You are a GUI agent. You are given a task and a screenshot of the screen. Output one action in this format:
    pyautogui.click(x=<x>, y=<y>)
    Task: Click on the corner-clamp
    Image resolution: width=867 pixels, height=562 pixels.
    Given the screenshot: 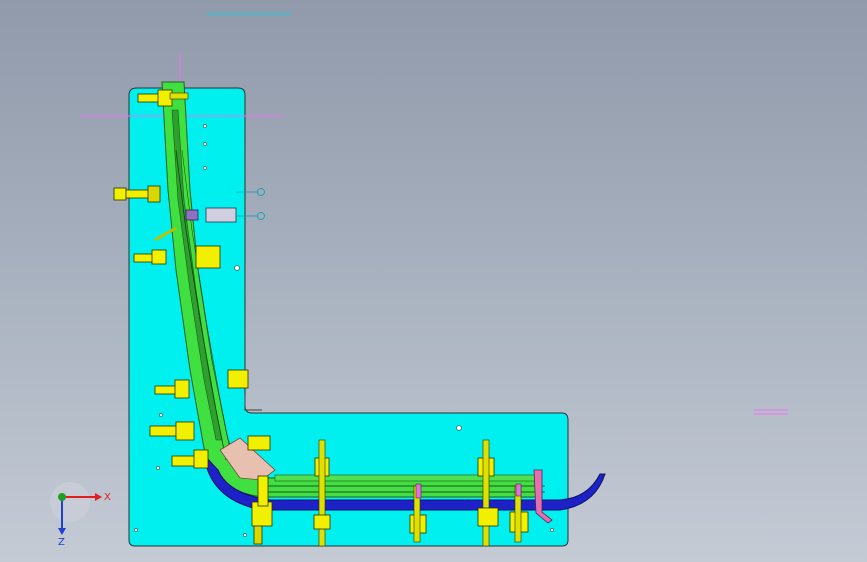 What is the action you would take?
    pyautogui.click(x=259, y=443)
    